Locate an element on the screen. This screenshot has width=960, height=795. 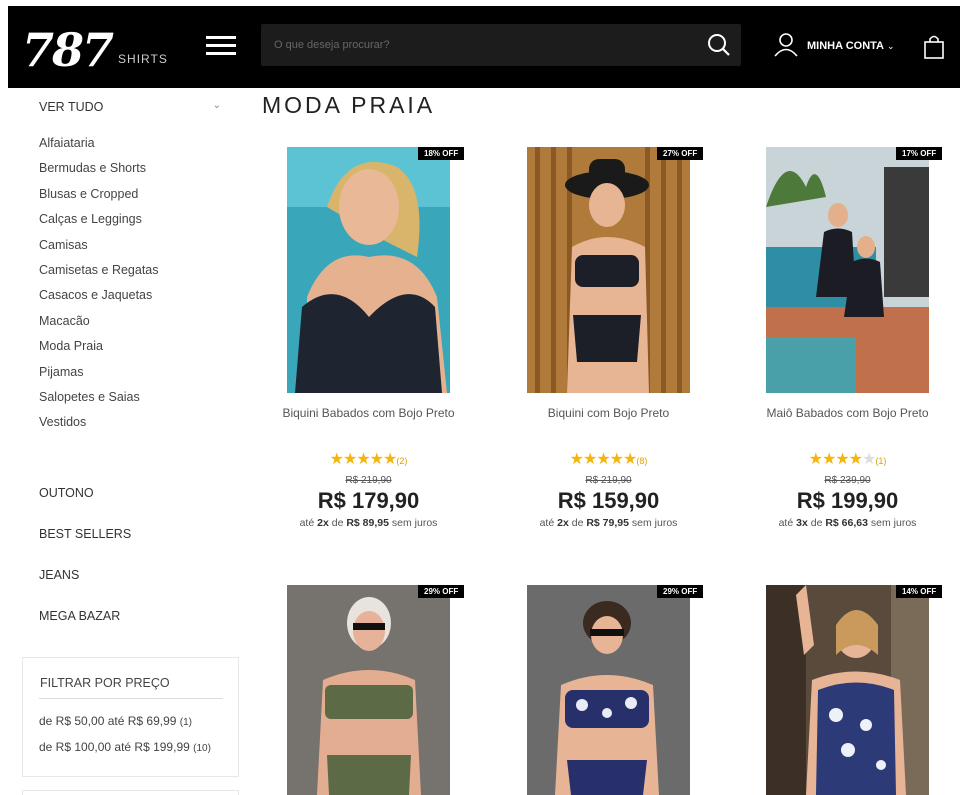
filter-box-partial is located at coordinates (130, 792).